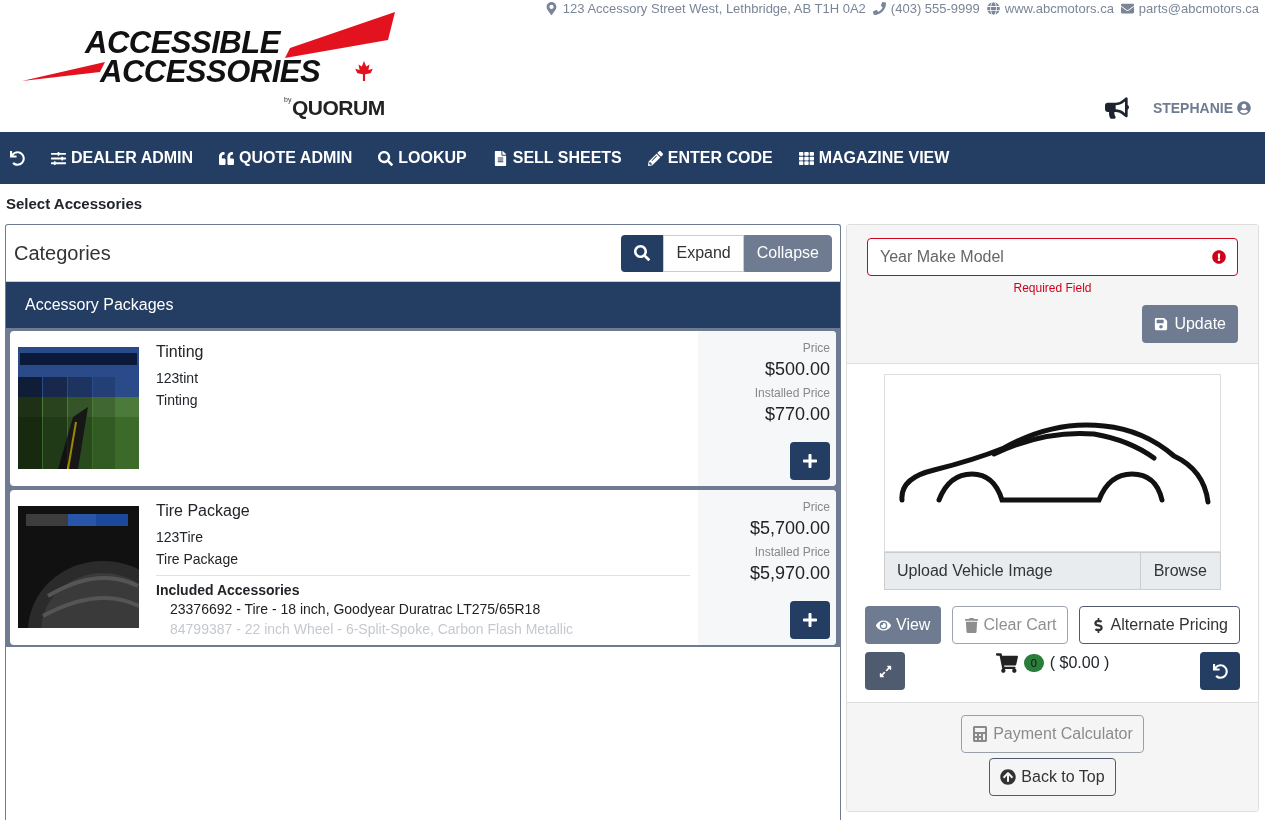  What do you see at coordinates (372, 629) in the screenshot?
I see `included-item: 84799387 - 22 inch Wheel - 6-Split-Spoke, Carbon Flash Metallic` at bounding box center [372, 629].